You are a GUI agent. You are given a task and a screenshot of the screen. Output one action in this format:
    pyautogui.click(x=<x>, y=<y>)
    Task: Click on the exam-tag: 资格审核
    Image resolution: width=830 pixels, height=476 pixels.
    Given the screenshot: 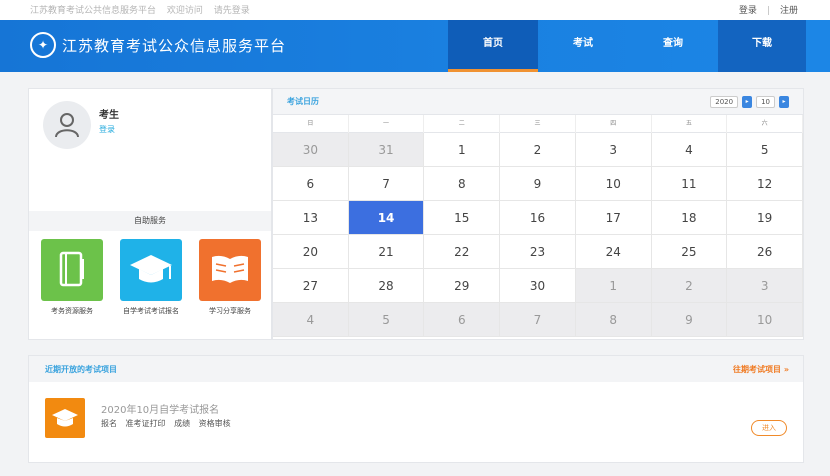 What is the action you would take?
    pyautogui.click(x=215, y=423)
    